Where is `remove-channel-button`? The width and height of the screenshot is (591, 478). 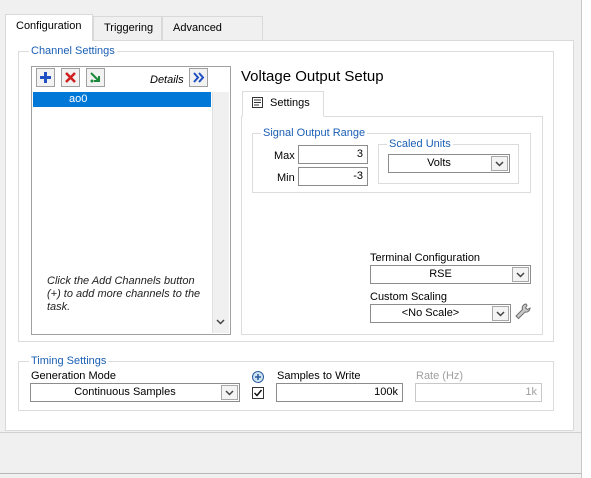 remove-channel-button is located at coordinates (70, 77).